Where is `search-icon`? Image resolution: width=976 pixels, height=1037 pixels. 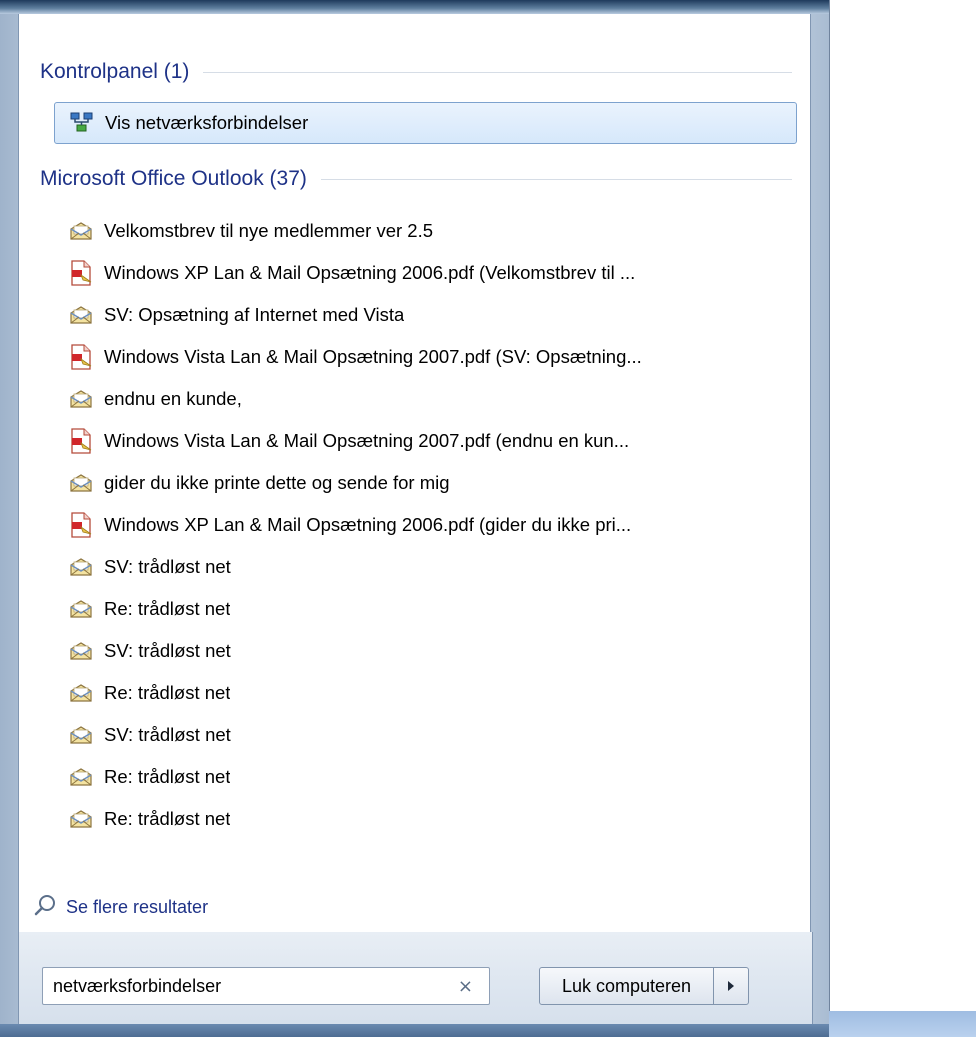 search-icon is located at coordinates (46, 907).